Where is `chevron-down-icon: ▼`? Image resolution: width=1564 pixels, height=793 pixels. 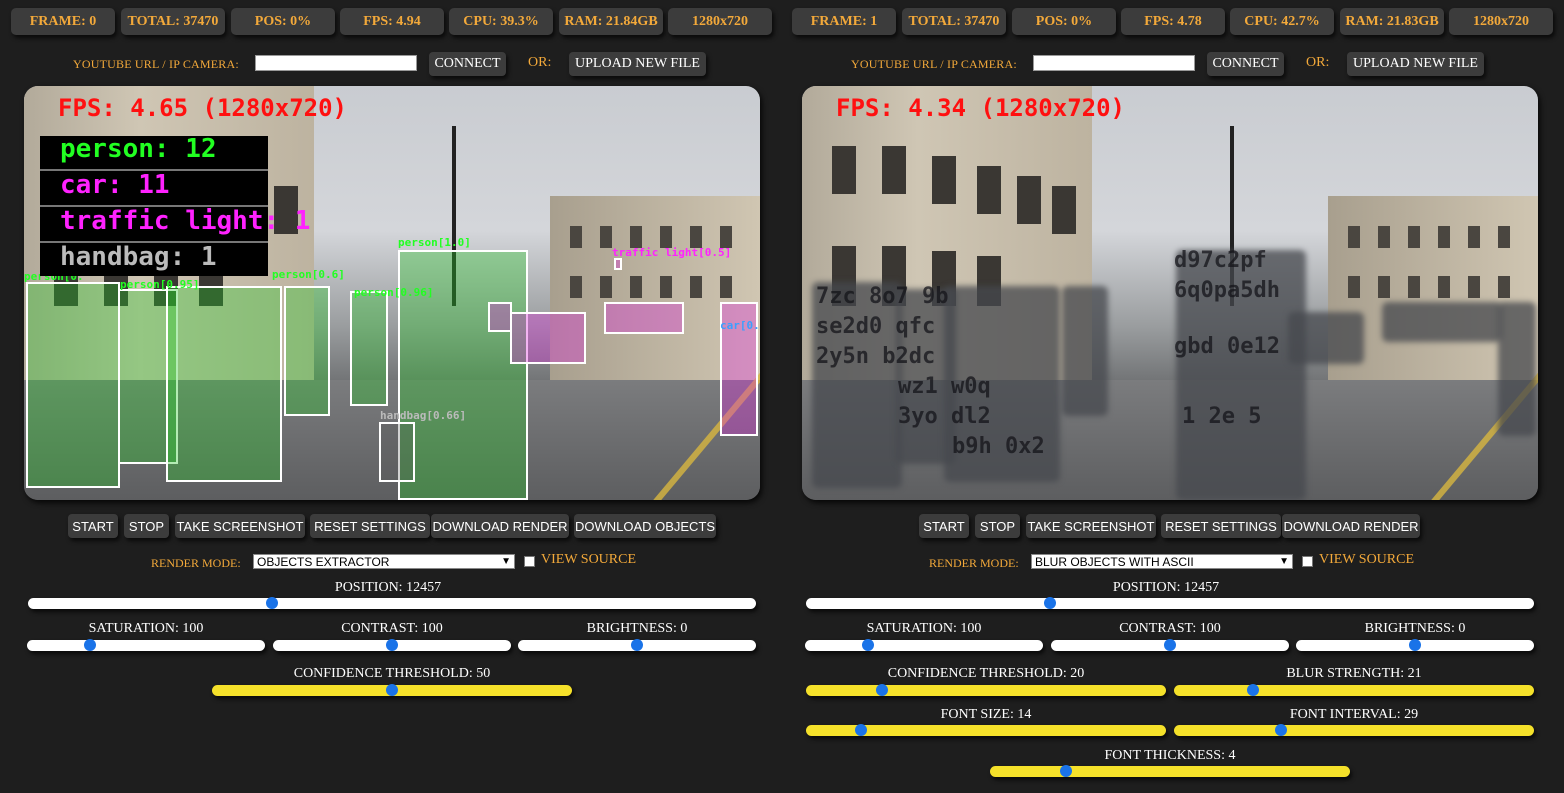 chevron-down-icon: ▼ is located at coordinates (1284, 561).